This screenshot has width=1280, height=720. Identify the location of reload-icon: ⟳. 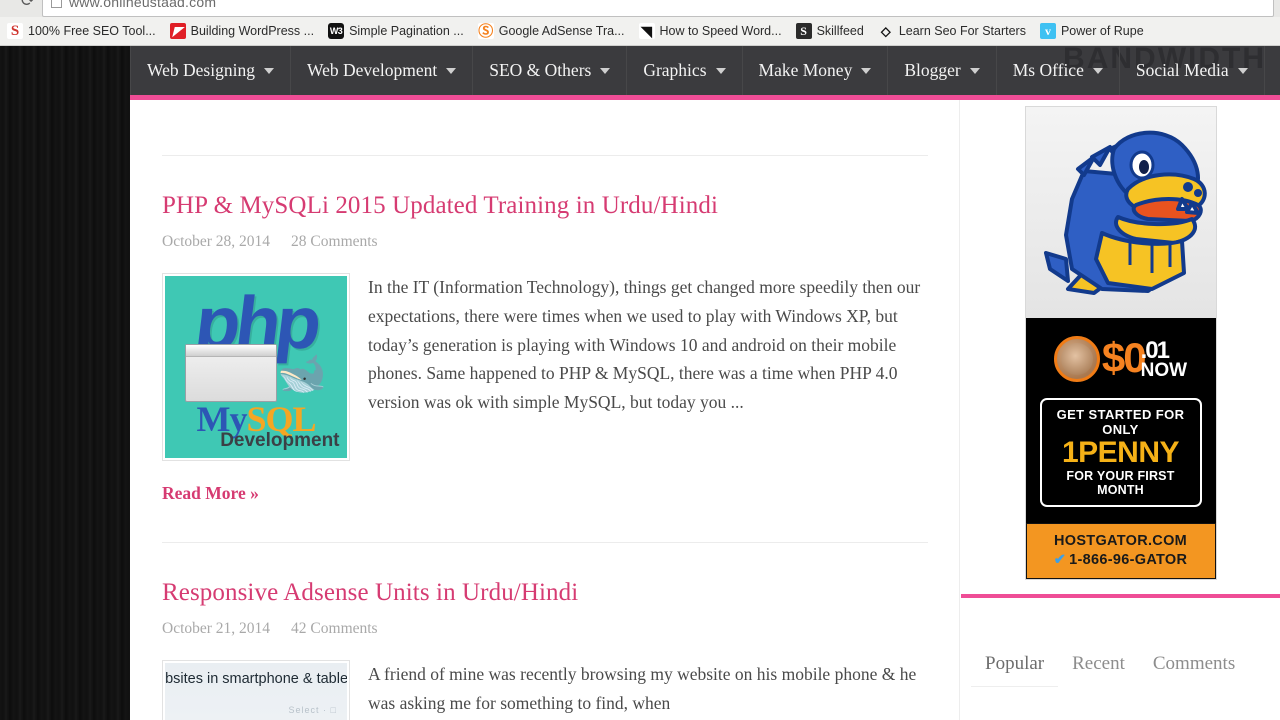
(28, 5).